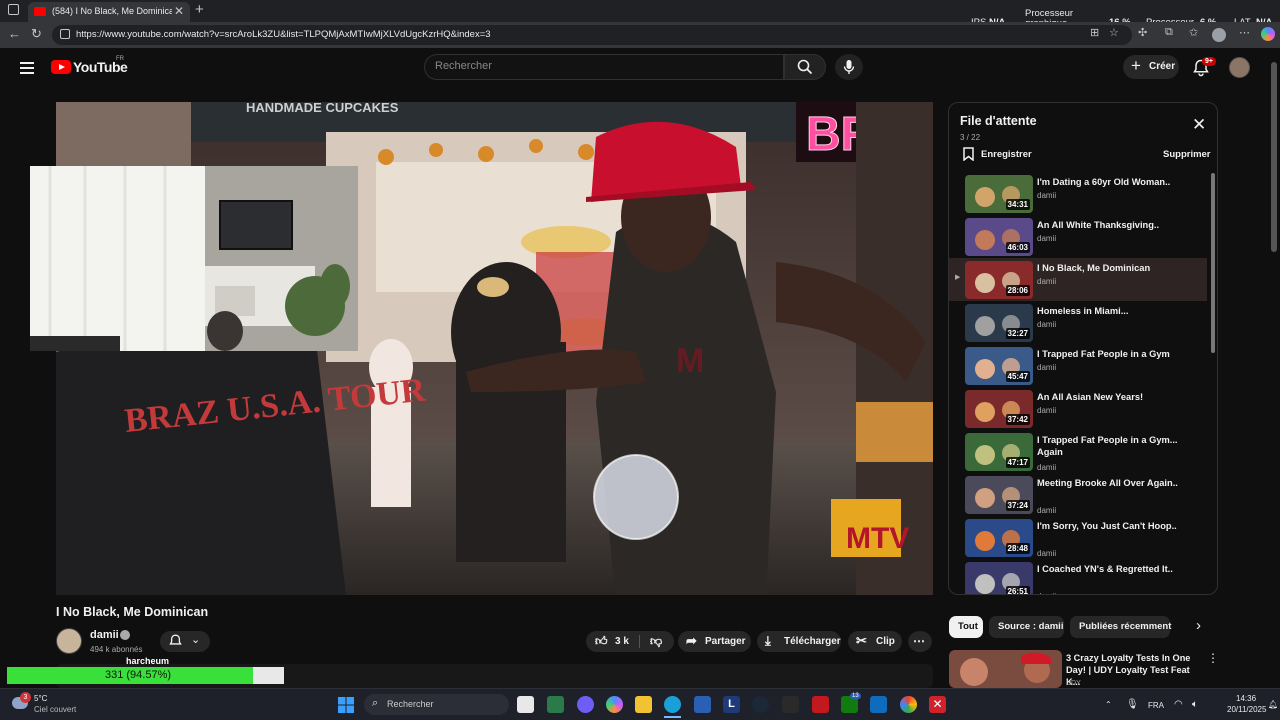 This screenshot has width=1280, height=720. Describe the element at coordinates (1199, 125) in the screenshot. I see `queue-close-icon: ✕` at that location.